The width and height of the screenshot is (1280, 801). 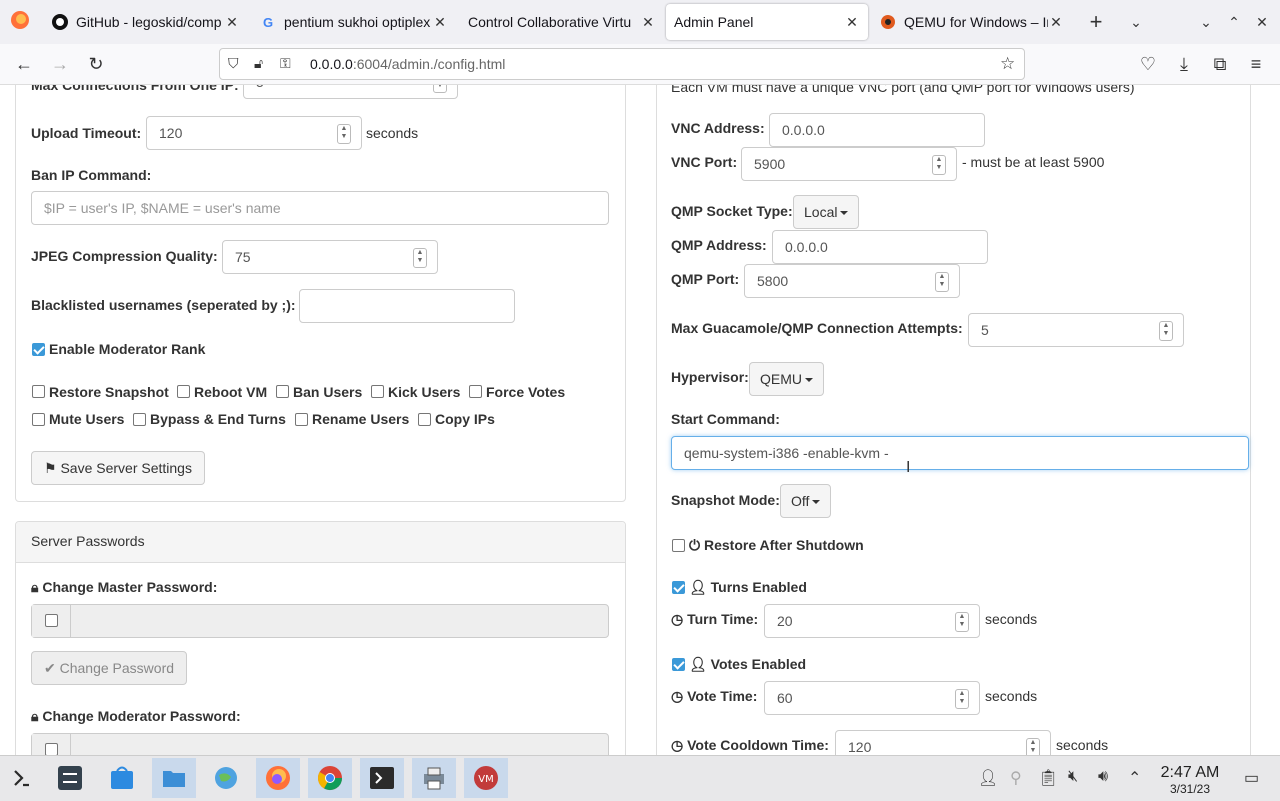 I want to click on reboot-vm-checkbox, so click(x=183, y=391).